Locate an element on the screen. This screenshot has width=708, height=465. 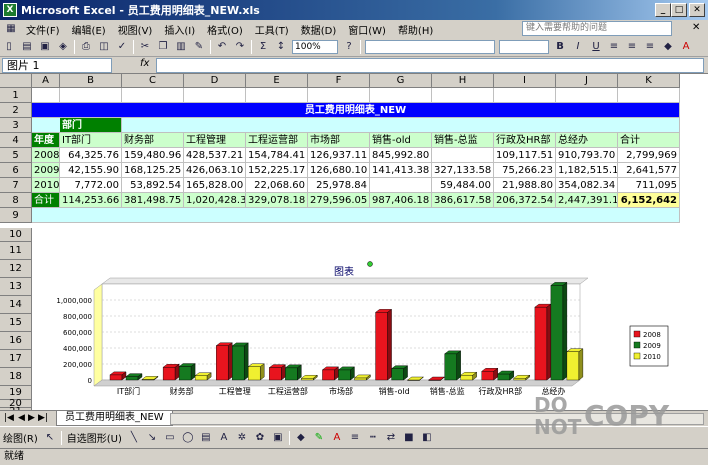
line-icon: ╲ is located at coordinates (134, 438).